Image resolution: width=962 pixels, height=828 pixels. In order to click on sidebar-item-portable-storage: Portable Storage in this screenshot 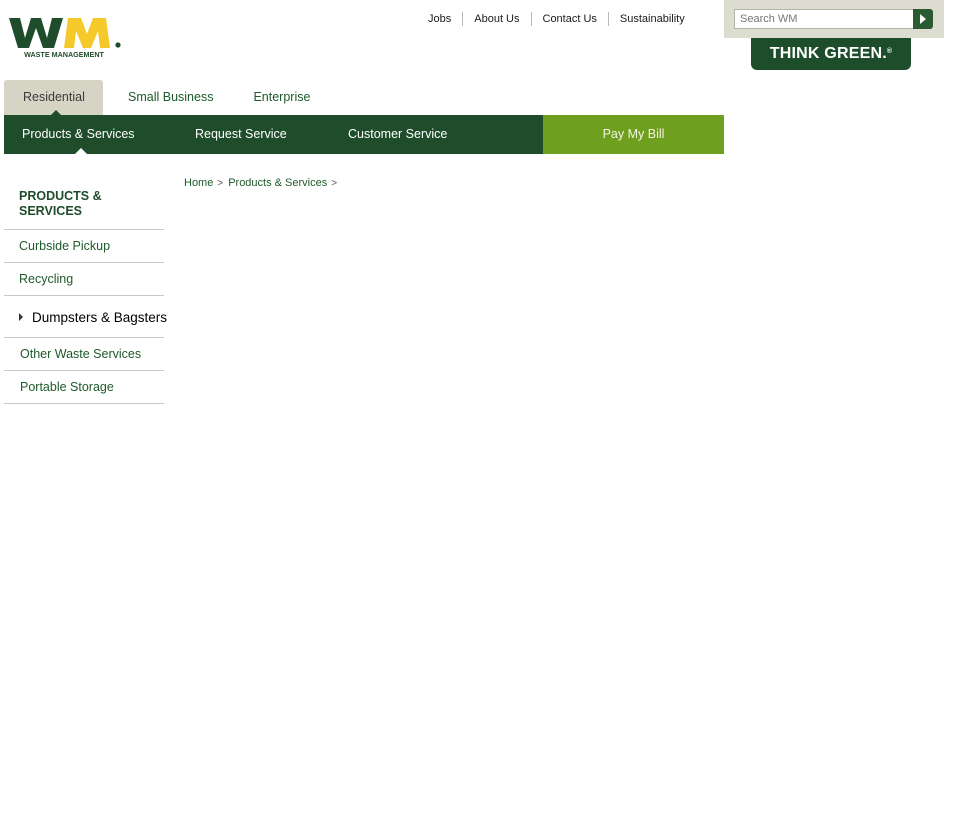, I will do `click(84, 386)`.